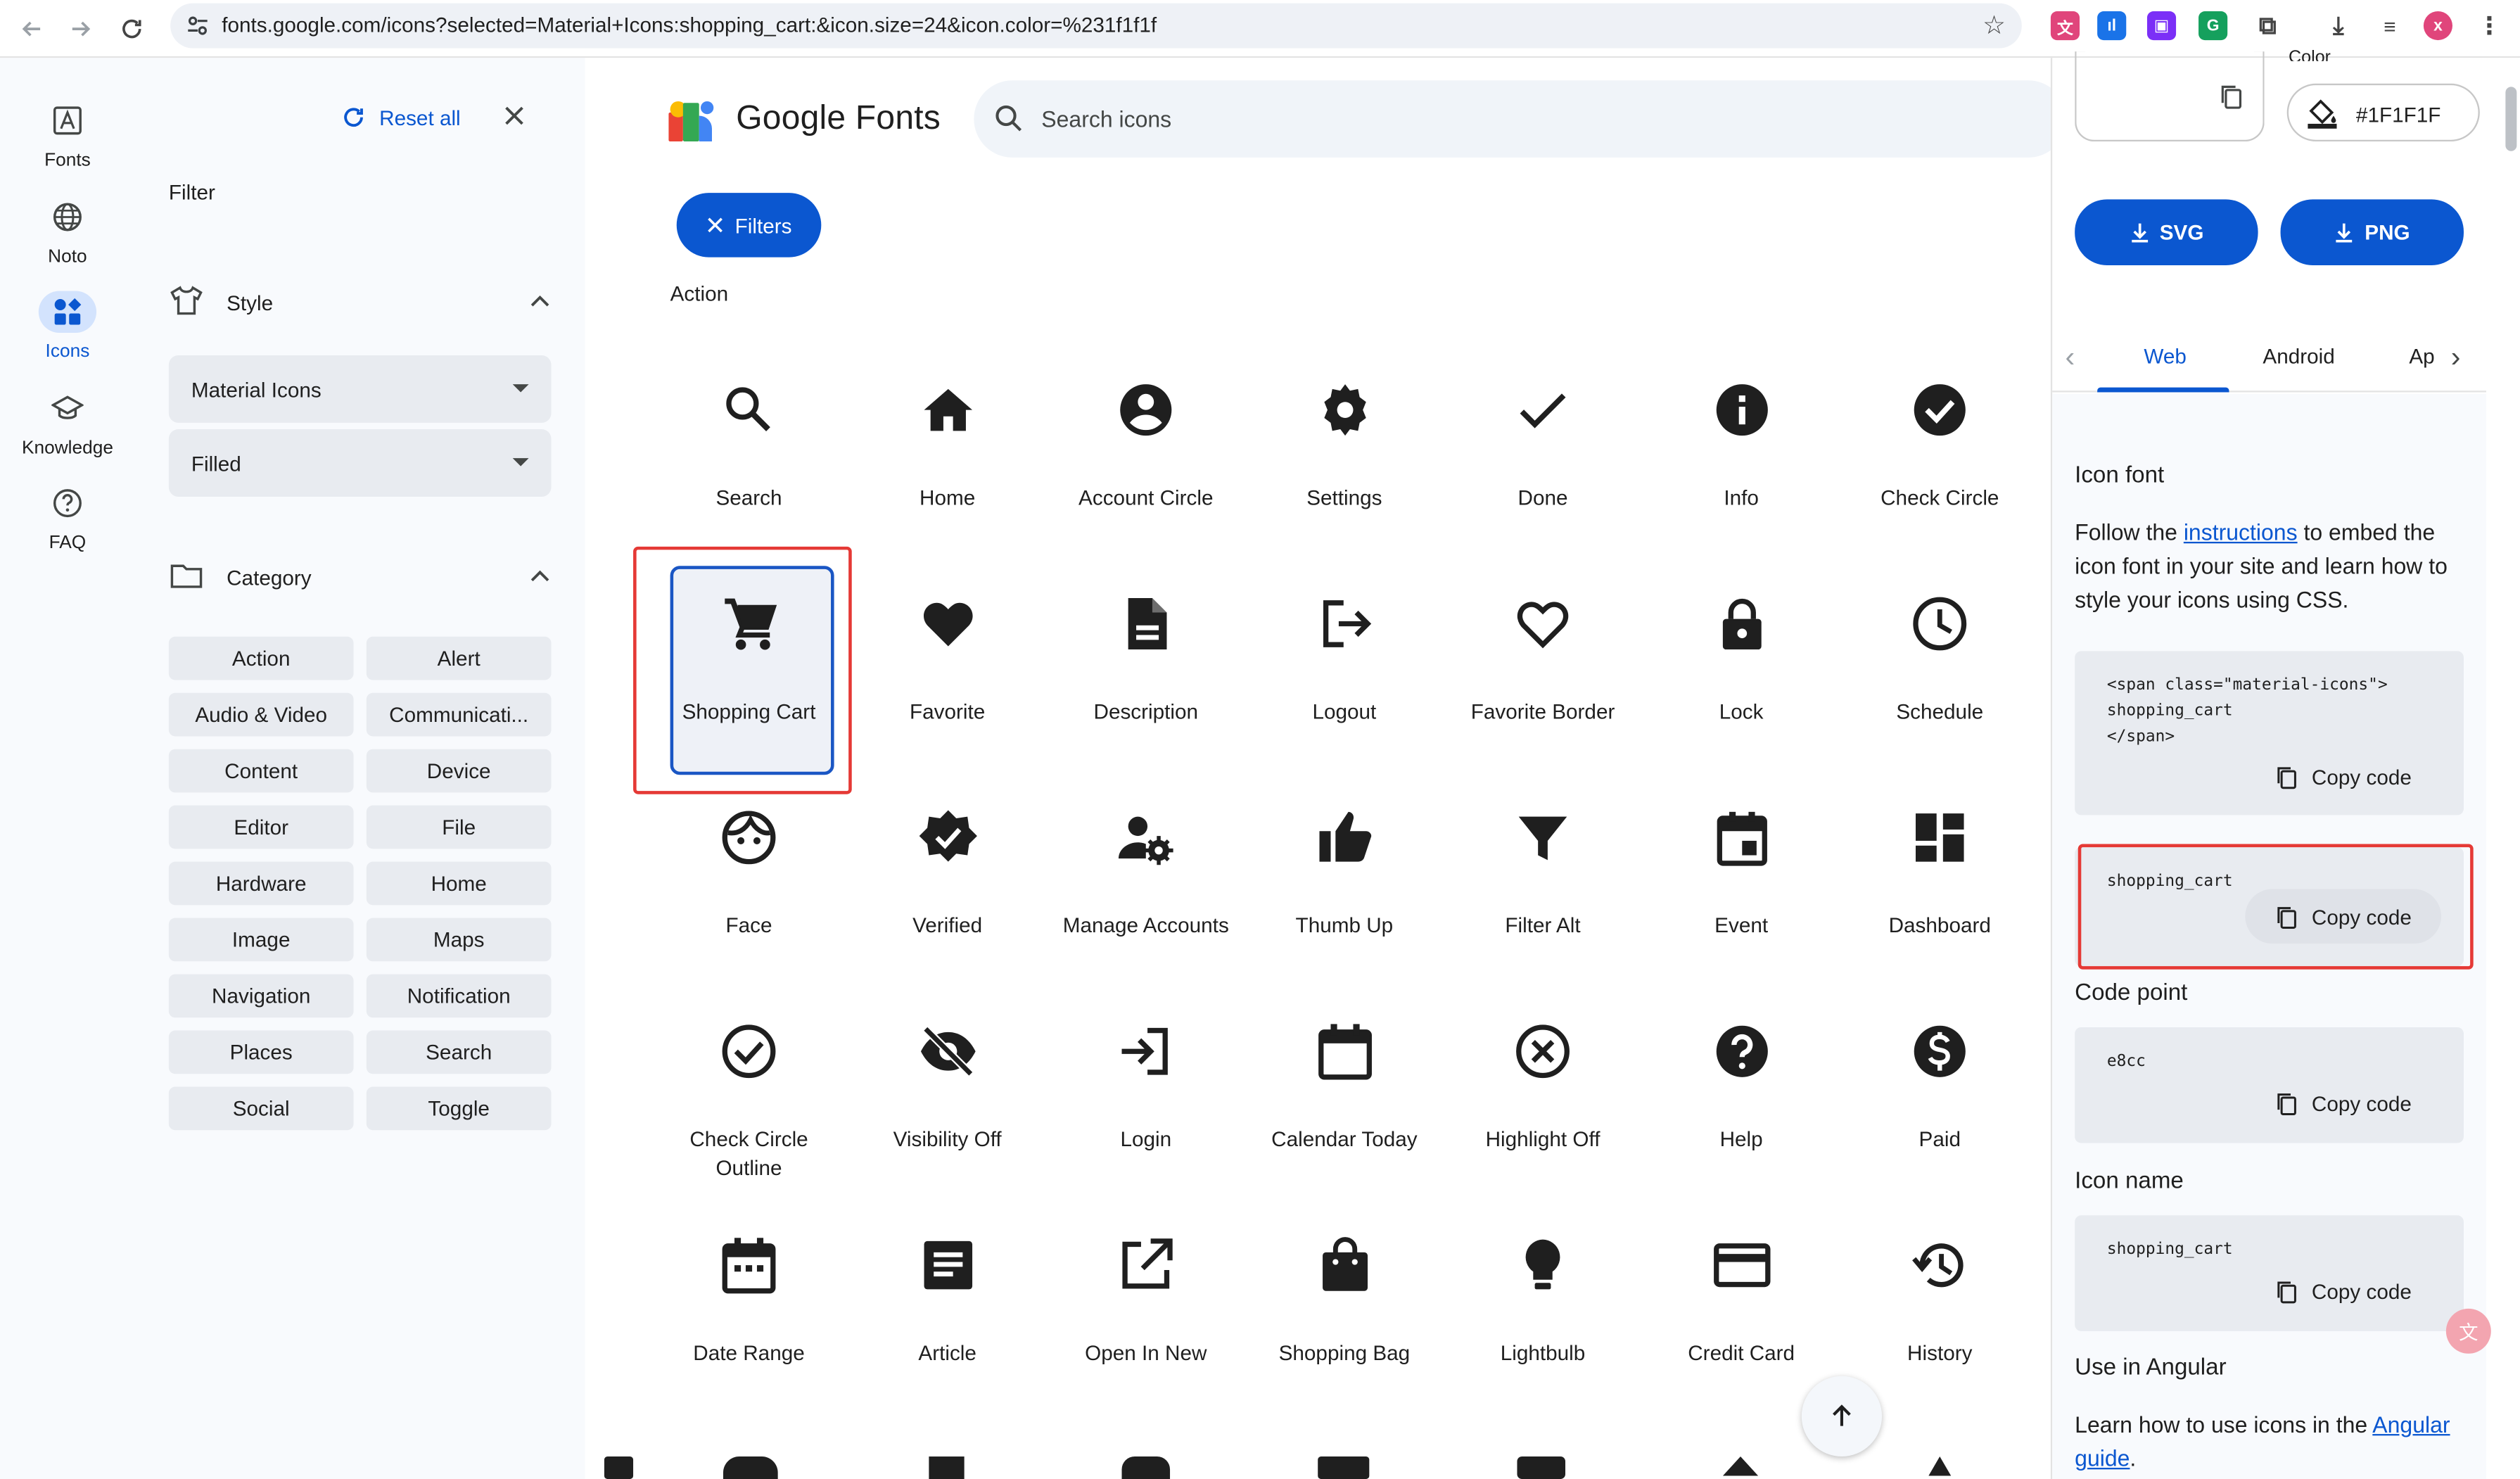  Describe the element at coordinates (261, 940) in the screenshot. I see `category-chip: Image` at that location.